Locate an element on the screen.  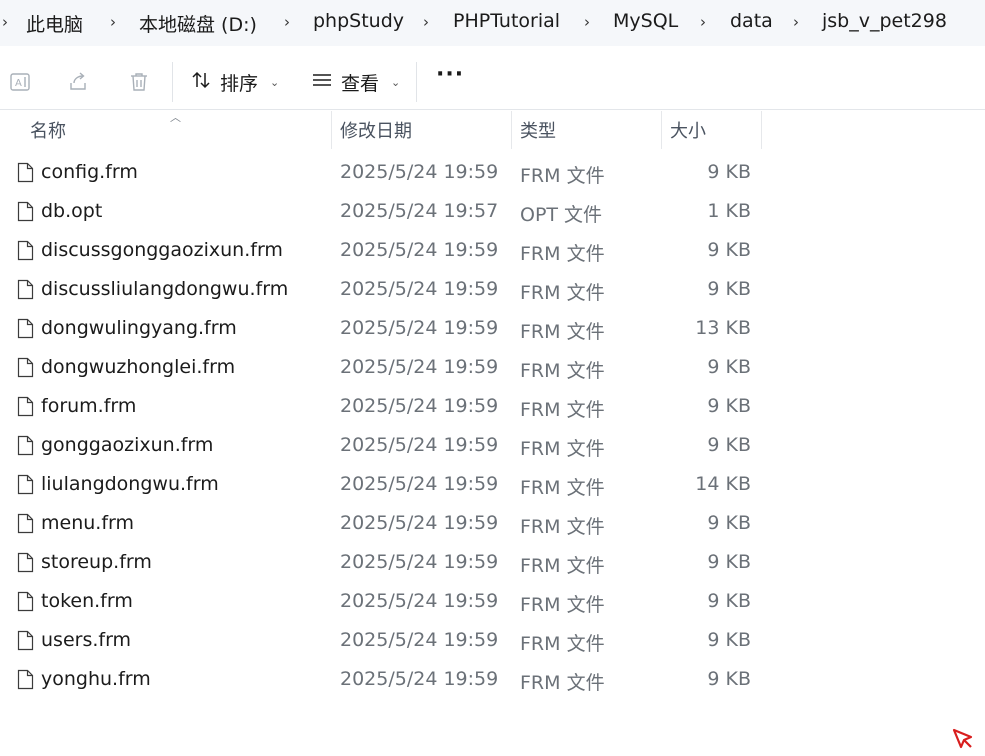
file-row: token.frm 2025/5/24 19:59 FRM 文件 9 KB is located at coordinates (492, 601).